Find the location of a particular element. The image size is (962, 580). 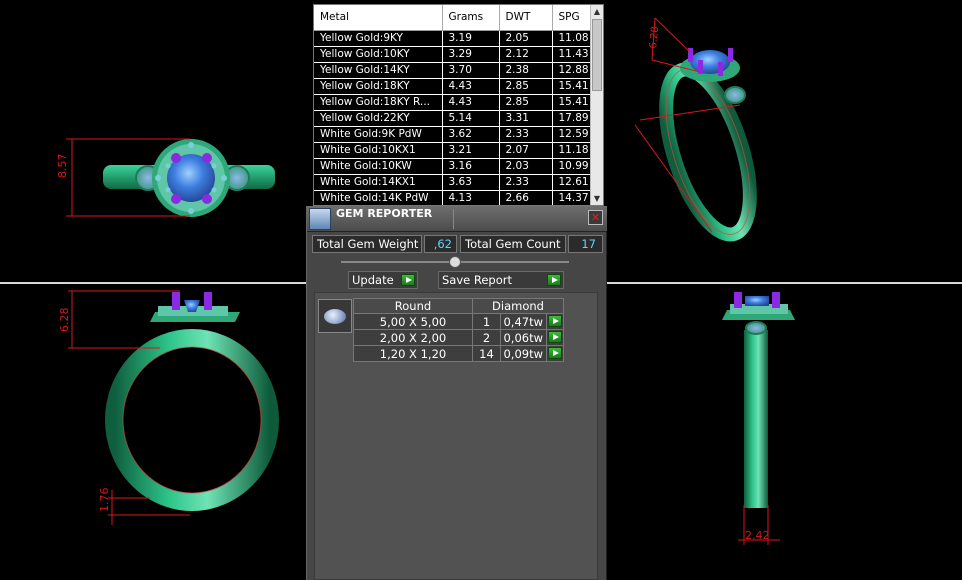

grams-value: 3.16 is located at coordinates (471, 166).